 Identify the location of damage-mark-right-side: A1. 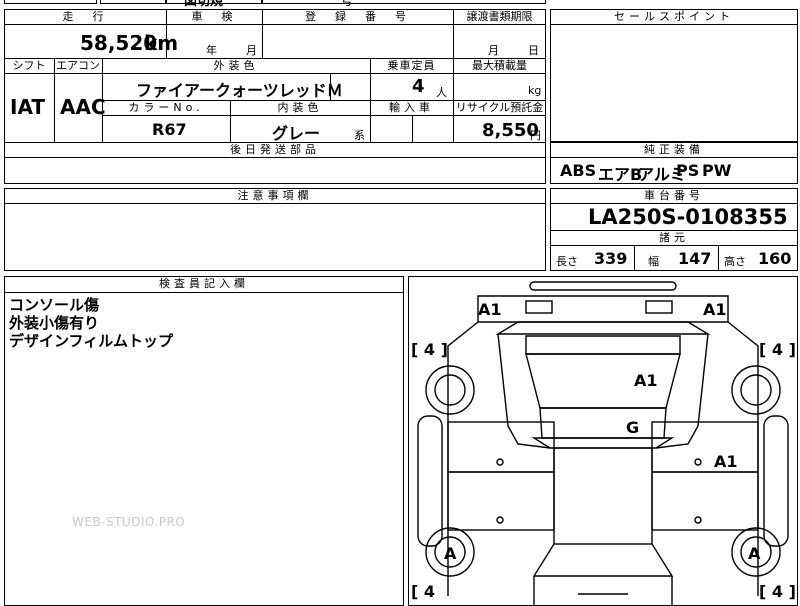
(726, 461).